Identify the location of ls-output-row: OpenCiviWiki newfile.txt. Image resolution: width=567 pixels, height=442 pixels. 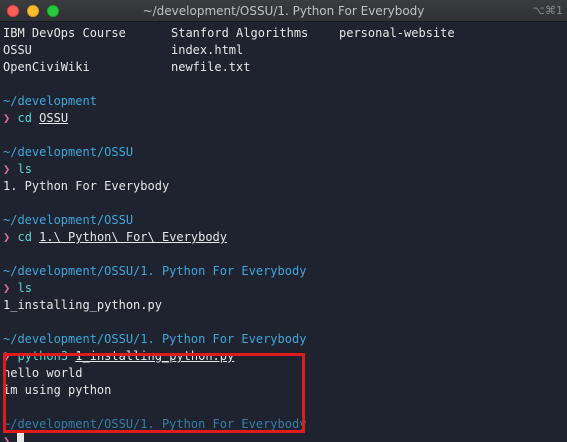
(285, 67).